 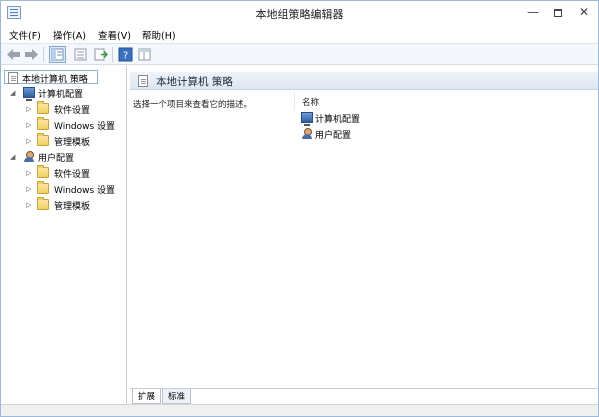 I want to click on list-item-label: 计算机配置, so click(x=338, y=120).